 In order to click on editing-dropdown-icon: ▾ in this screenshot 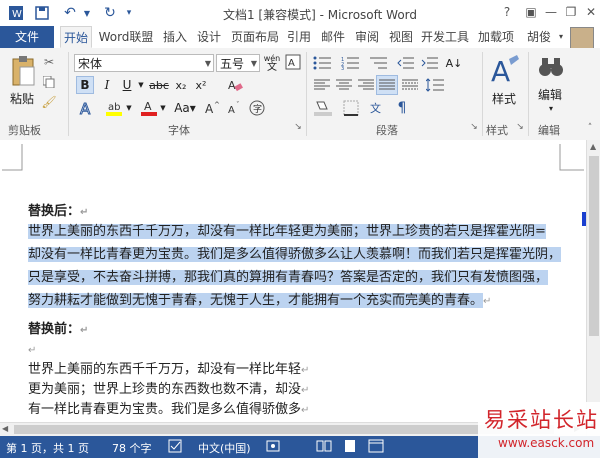, I will do `click(551, 108)`.